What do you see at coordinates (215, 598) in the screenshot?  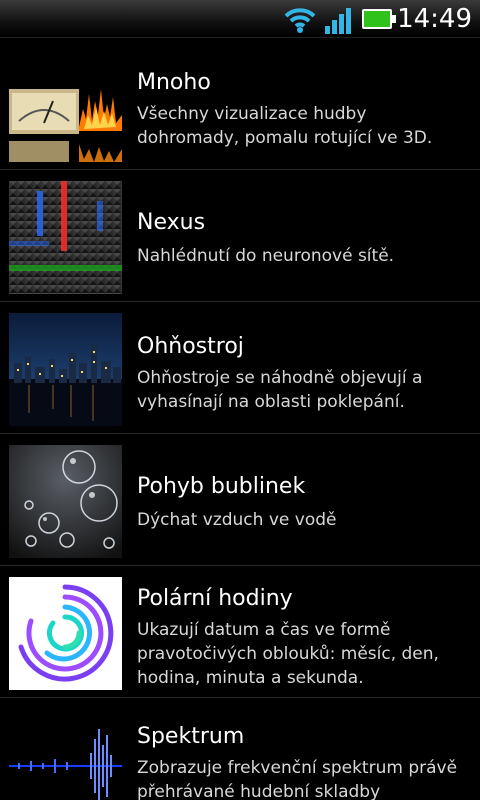 I see `item-title: Polární hodiny` at bounding box center [215, 598].